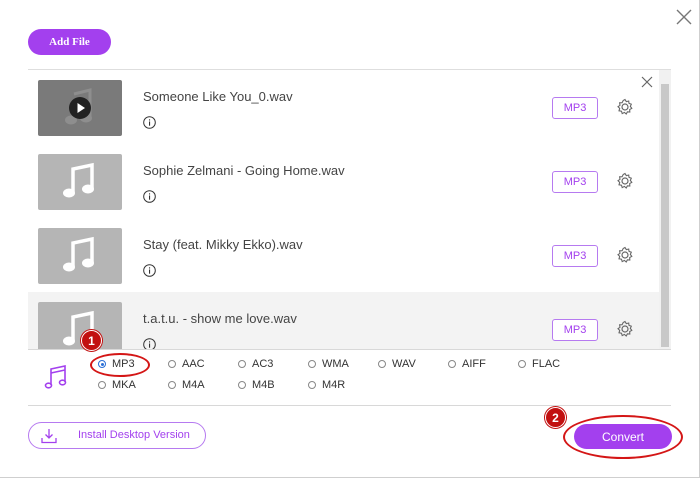 The height and width of the screenshot is (478, 700). Describe the element at coordinates (326, 385) in the screenshot. I see `format-option-m4r: M4R` at that location.